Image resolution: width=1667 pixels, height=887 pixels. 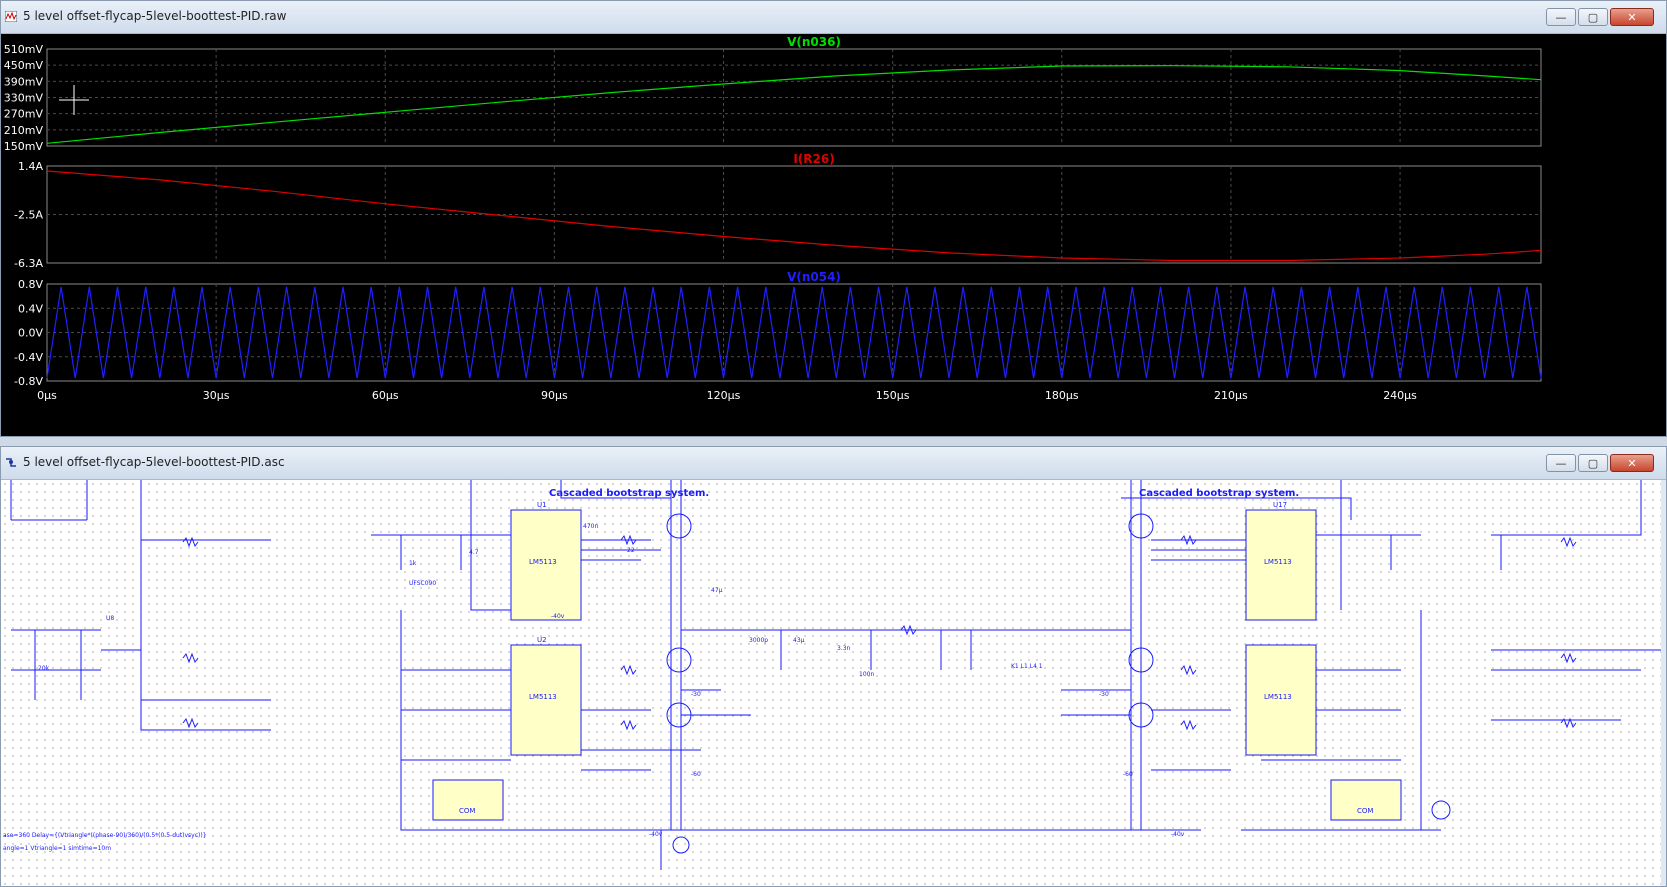 What do you see at coordinates (467, 811) in the screenshot?
I see `com-left-label: COM` at bounding box center [467, 811].